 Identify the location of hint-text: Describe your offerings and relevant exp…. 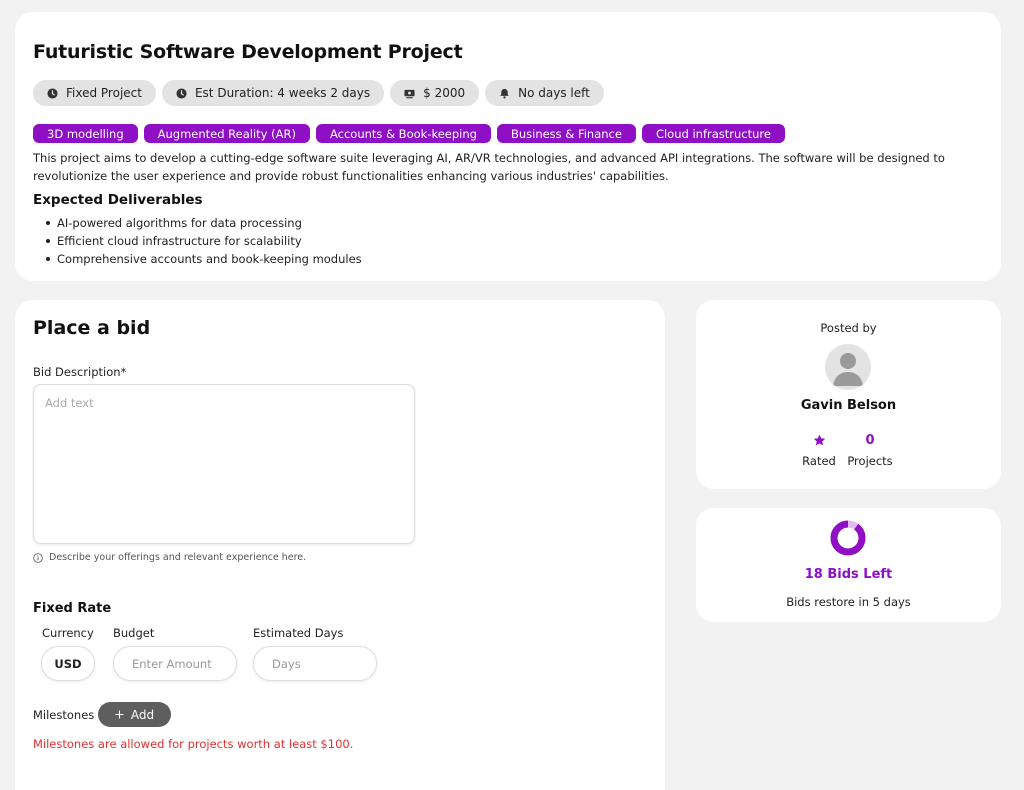
(178, 557).